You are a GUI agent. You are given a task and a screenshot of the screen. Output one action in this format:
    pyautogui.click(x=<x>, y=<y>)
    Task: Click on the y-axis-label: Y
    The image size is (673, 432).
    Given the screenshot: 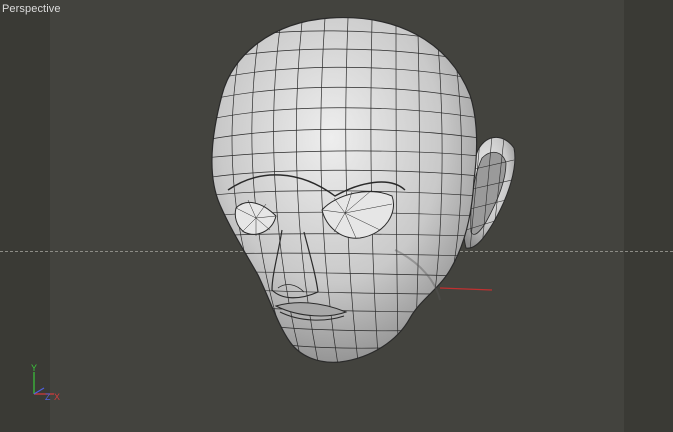 What is the action you would take?
    pyautogui.click(x=34, y=368)
    